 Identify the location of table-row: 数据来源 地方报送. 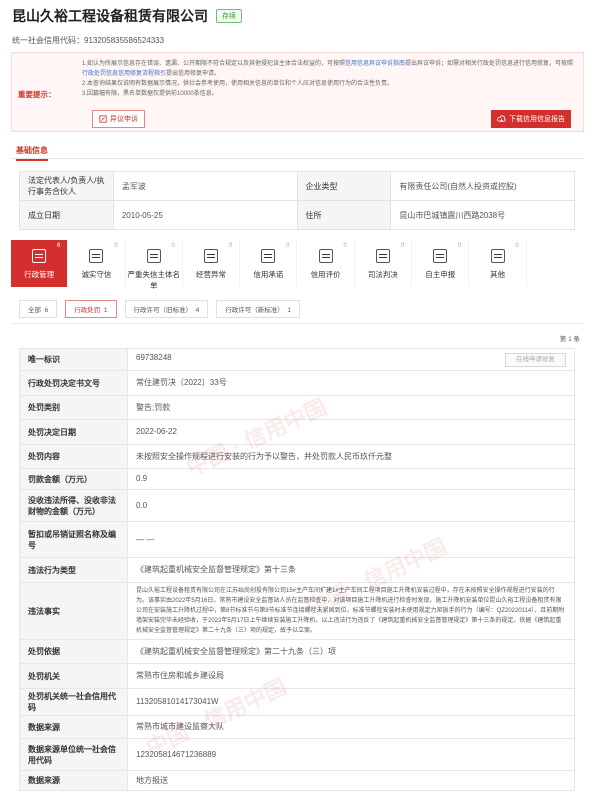
(297, 780).